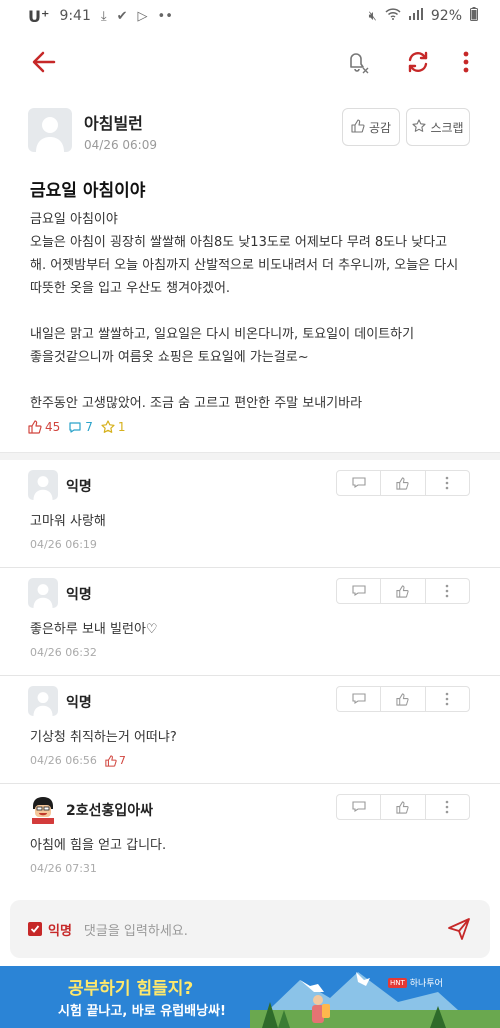 The height and width of the screenshot is (1028, 500). What do you see at coordinates (142, 16) in the screenshot?
I see `play-icon: ▷` at bounding box center [142, 16].